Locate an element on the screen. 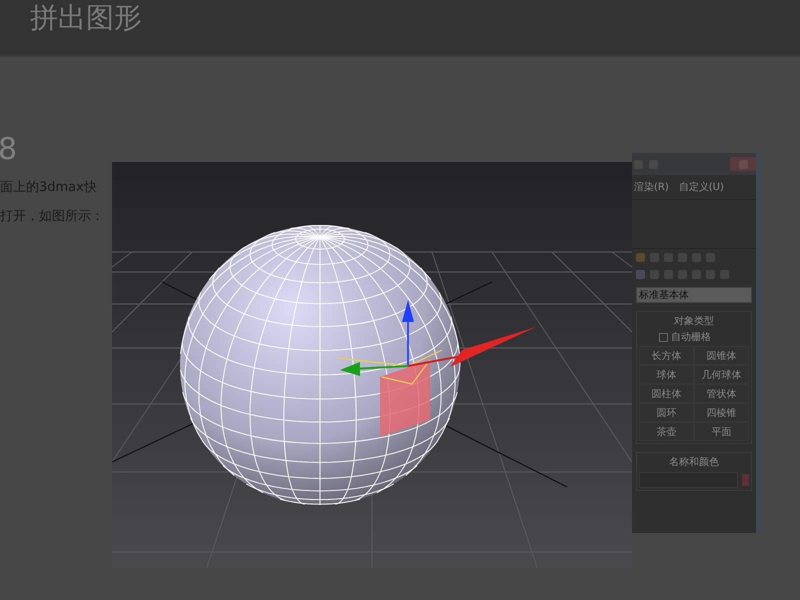  menu-item: 渲染(R) is located at coordinates (651, 187).